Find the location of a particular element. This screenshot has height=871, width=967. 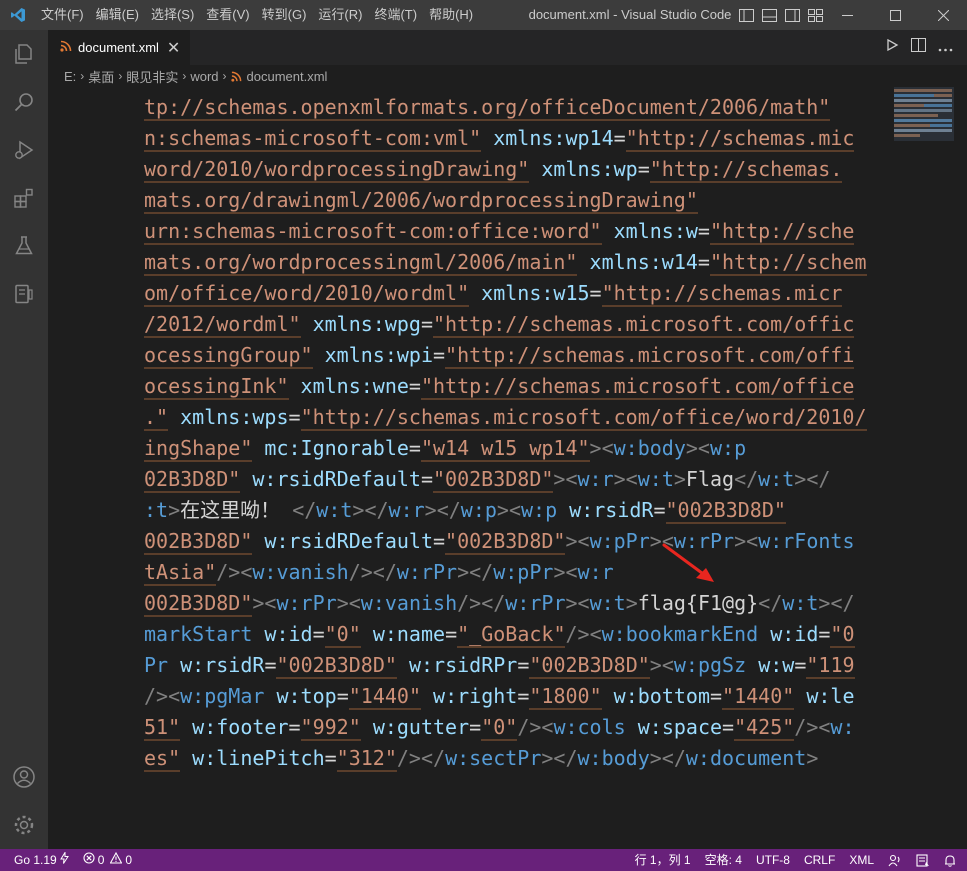

end-of-line: CRLF is located at coordinates (819, 860).